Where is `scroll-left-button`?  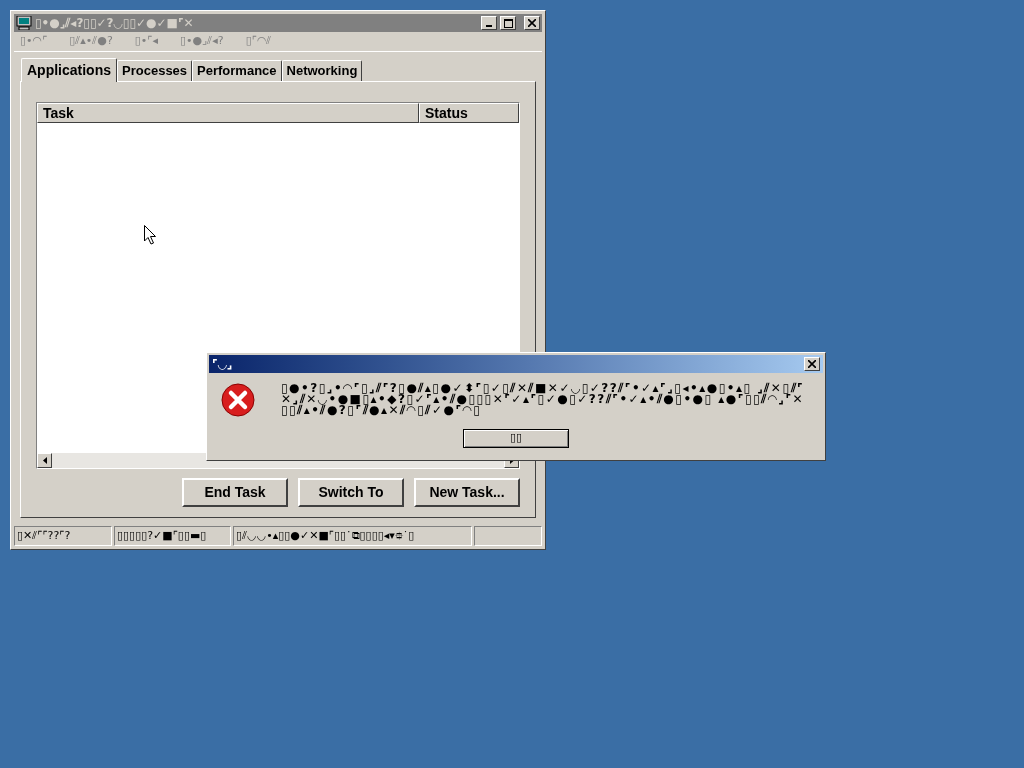
scroll-left-button is located at coordinates (44, 460).